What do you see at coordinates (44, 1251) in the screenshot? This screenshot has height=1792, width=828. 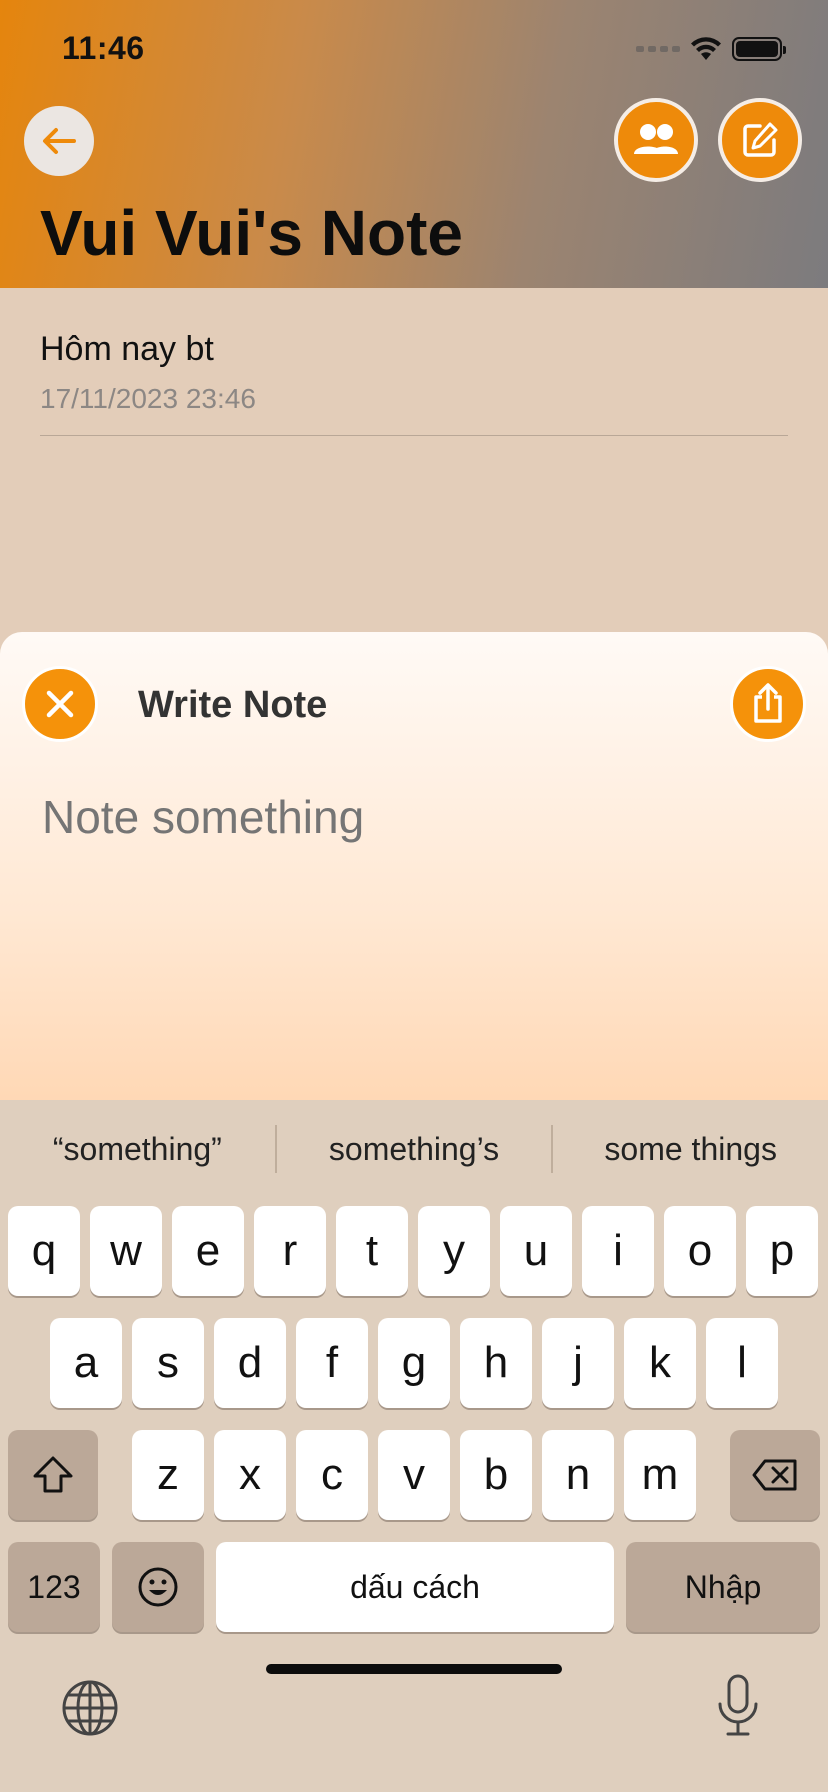 I see `key: q` at bounding box center [44, 1251].